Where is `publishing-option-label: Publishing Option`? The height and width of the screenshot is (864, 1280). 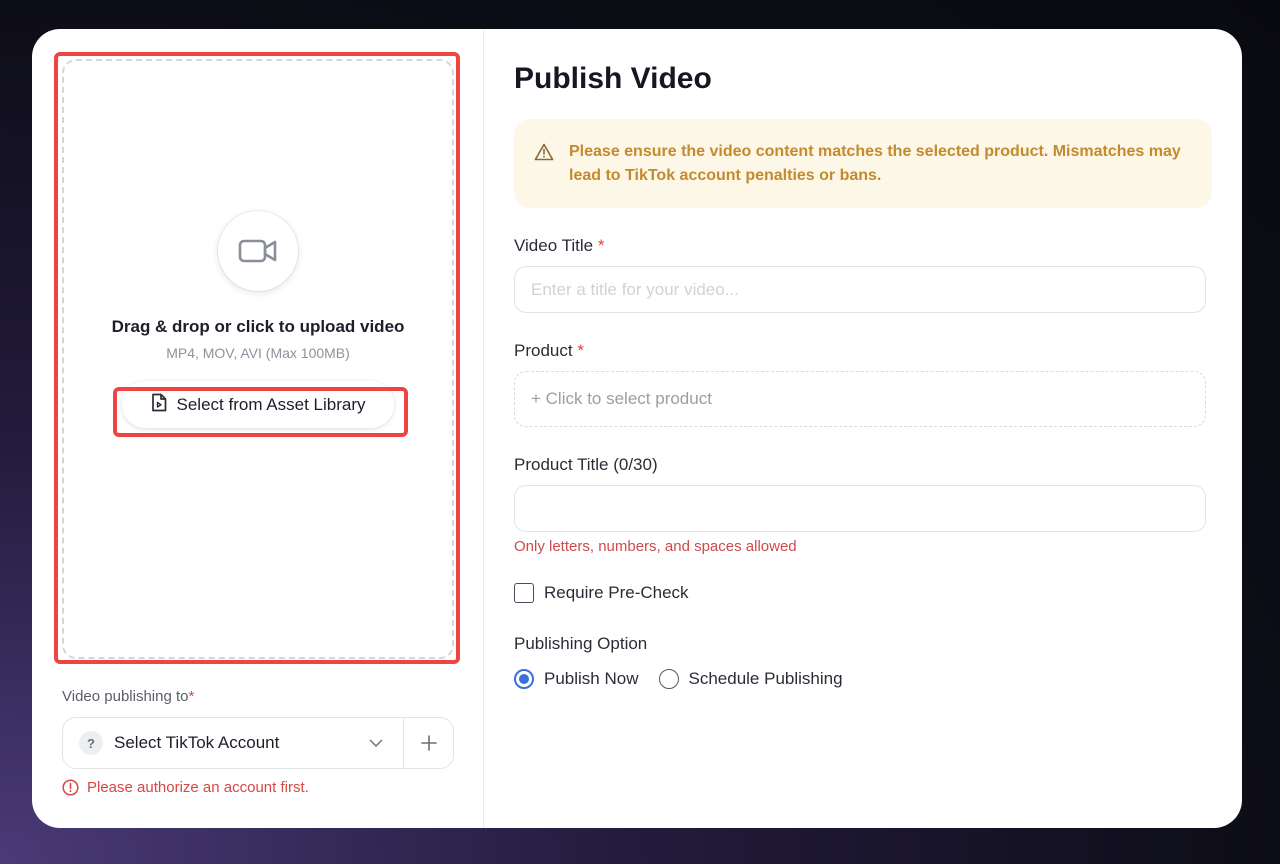
publishing-option-label: Publishing Option is located at coordinates (581, 643).